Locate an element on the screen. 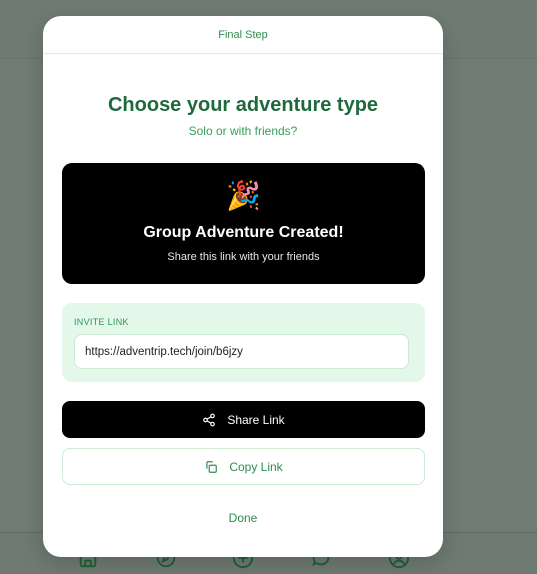  done-button: Done is located at coordinates (243, 518).